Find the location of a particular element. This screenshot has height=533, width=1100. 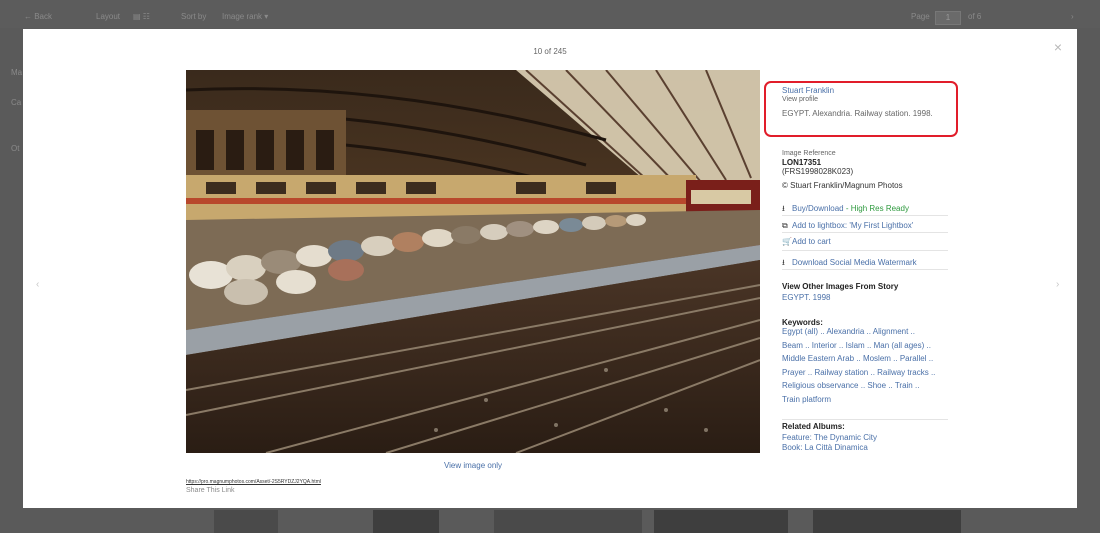

sort-select: Image rank ▾ is located at coordinates (245, 16).